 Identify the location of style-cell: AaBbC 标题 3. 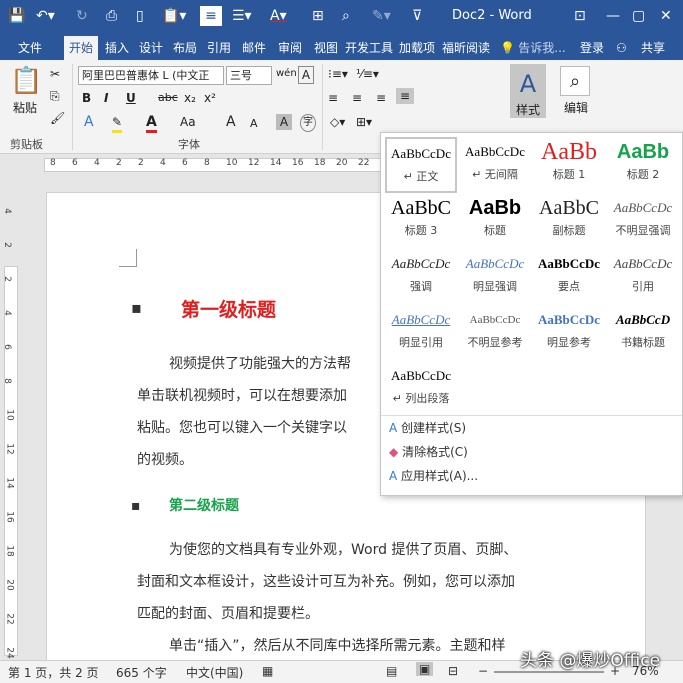
(421, 221).